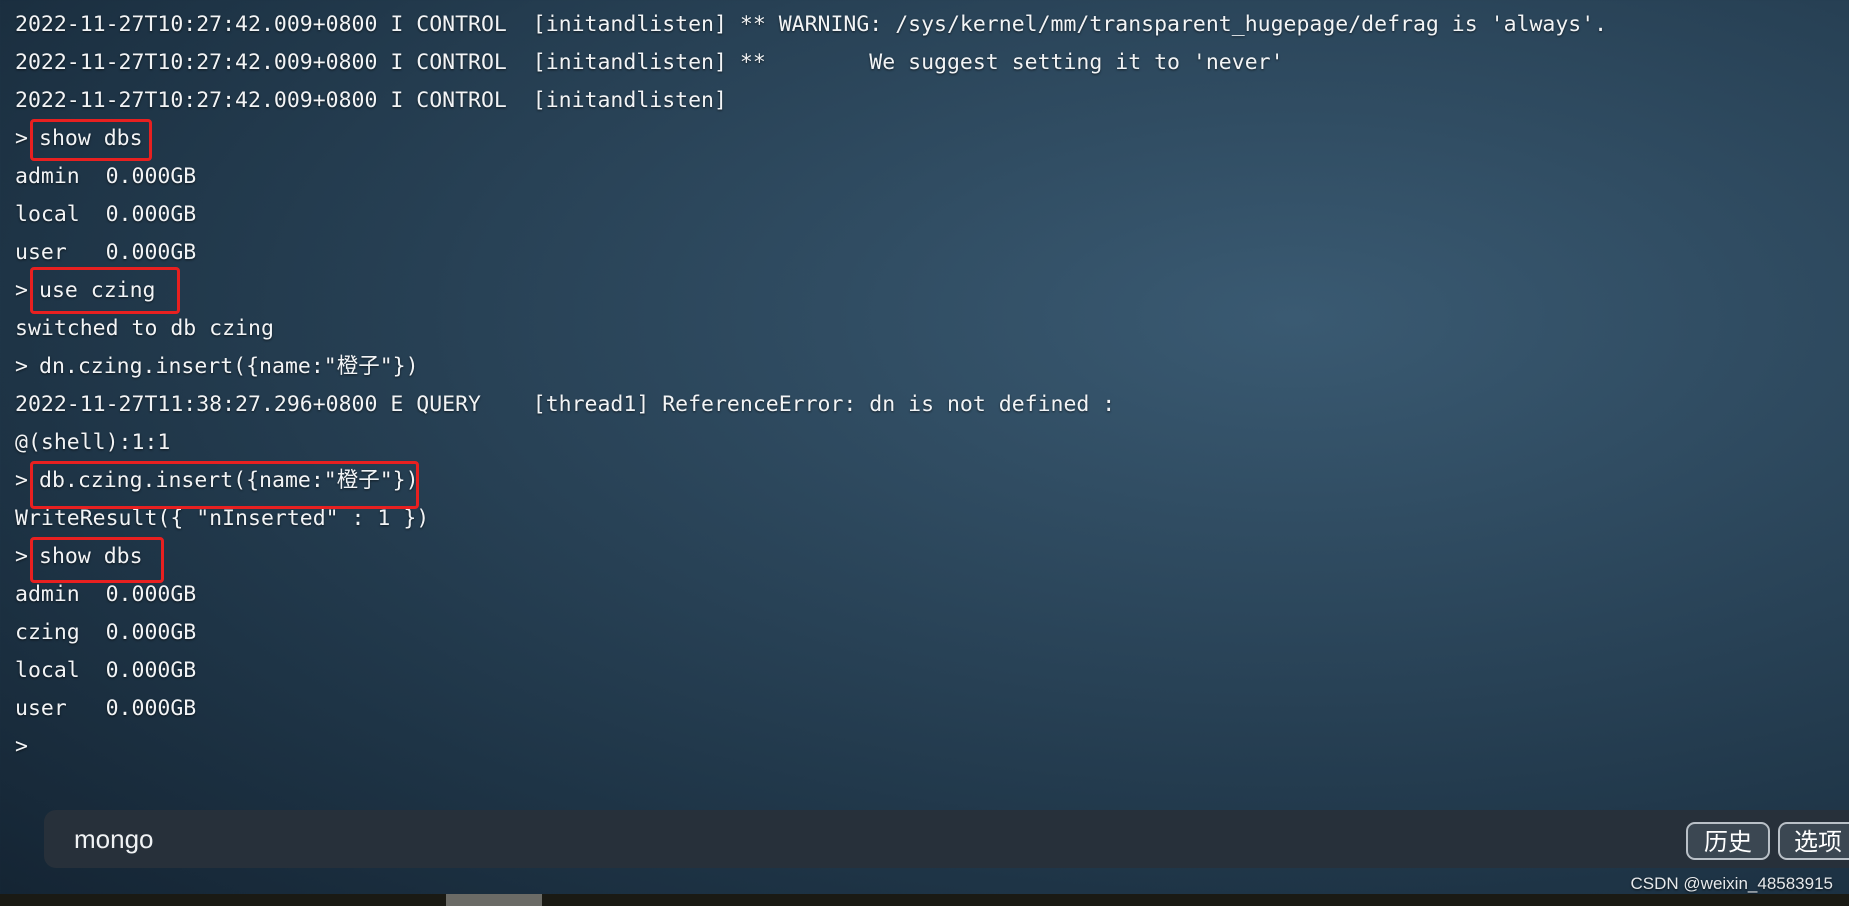 The width and height of the screenshot is (1849, 906). What do you see at coordinates (1728, 841) in the screenshot?
I see `history-button: 历史` at bounding box center [1728, 841].